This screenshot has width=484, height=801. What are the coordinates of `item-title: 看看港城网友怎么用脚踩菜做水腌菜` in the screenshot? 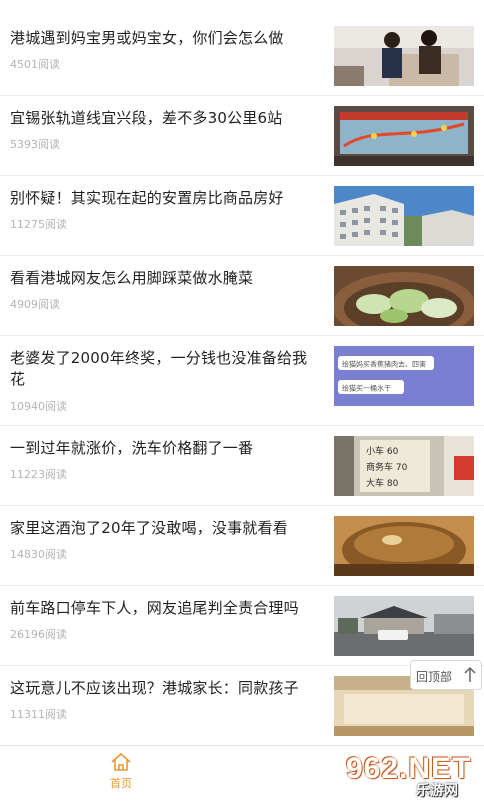 It's located at (166, 278).